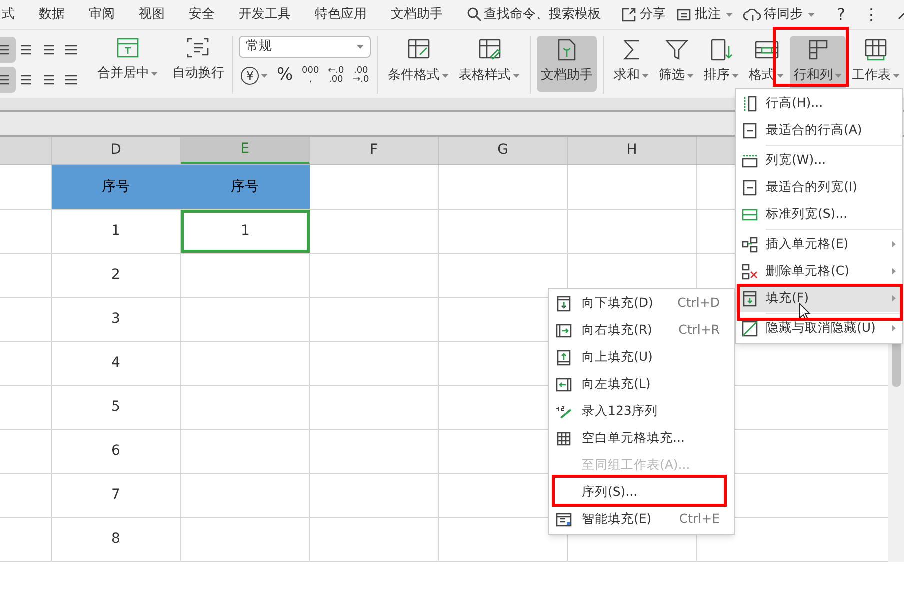 The image size is (904, 598). Describe the element at coordinates (374, 150) in the screenshot. I see `column-header: F` at that location.